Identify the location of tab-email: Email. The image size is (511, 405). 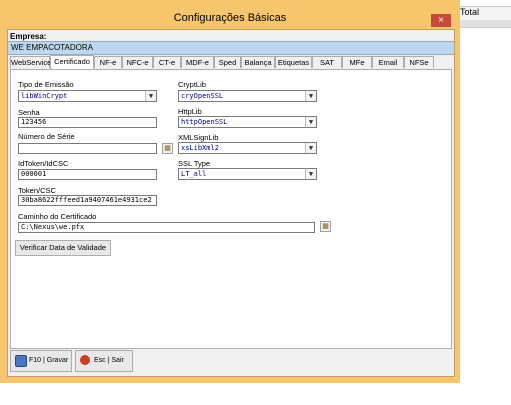
(388, 62).